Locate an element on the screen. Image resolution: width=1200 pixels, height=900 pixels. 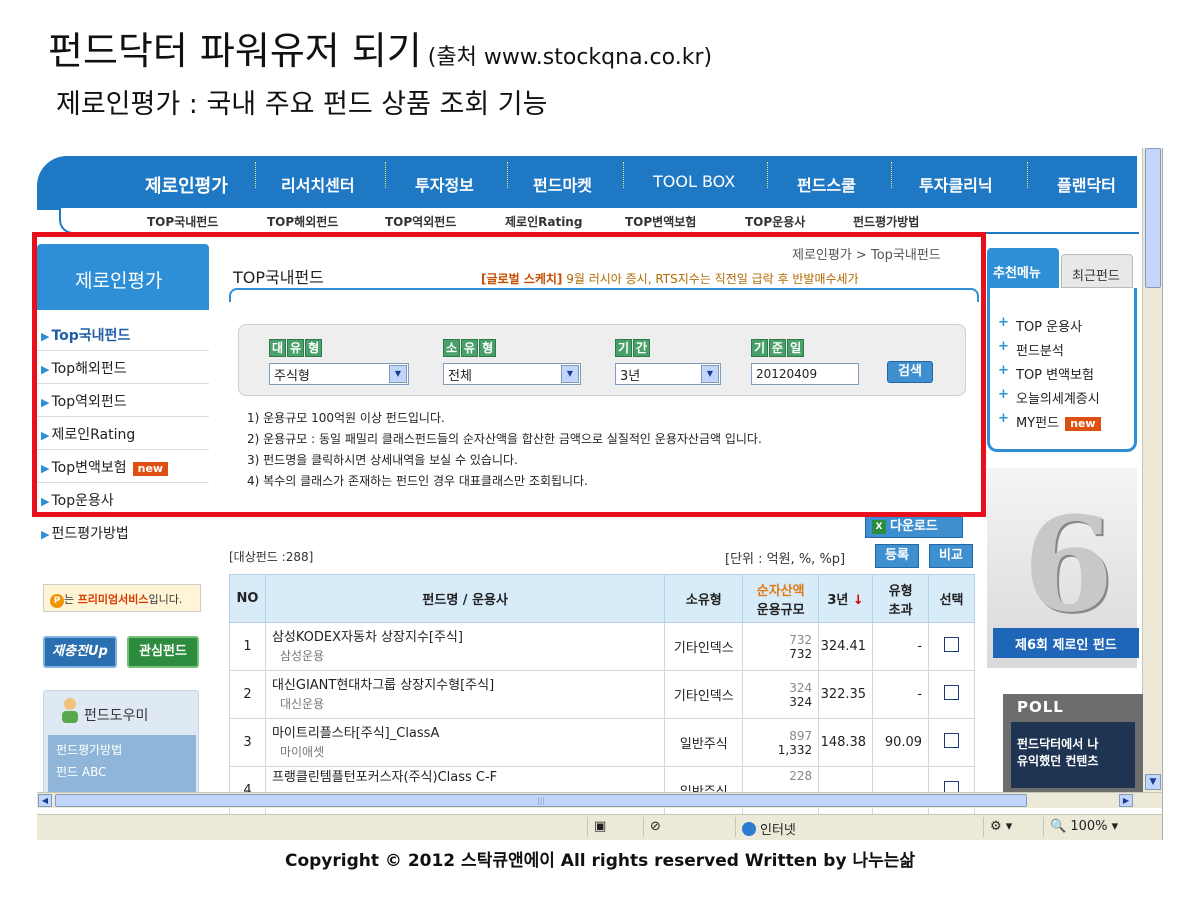
hscroll-thumb: ||| is located at coordinates (541, 800).